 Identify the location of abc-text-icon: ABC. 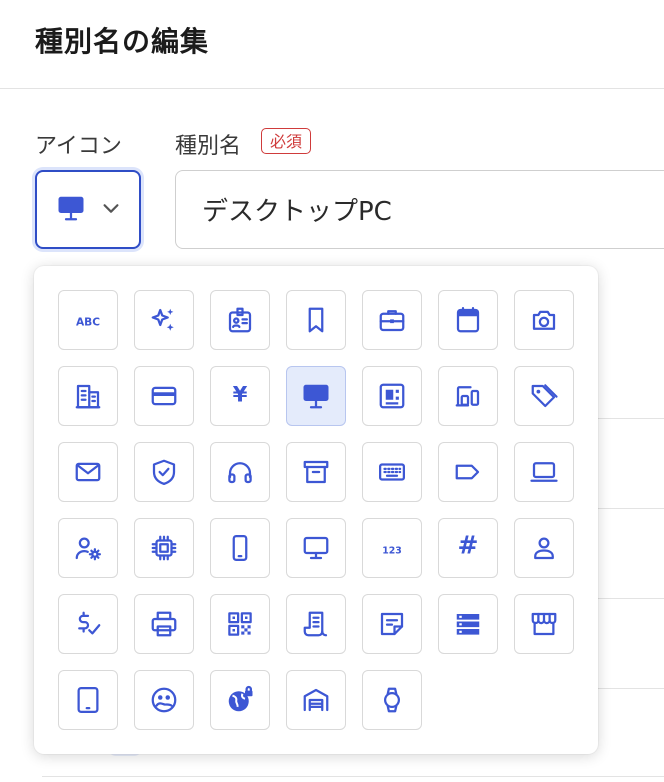
(88, 320).